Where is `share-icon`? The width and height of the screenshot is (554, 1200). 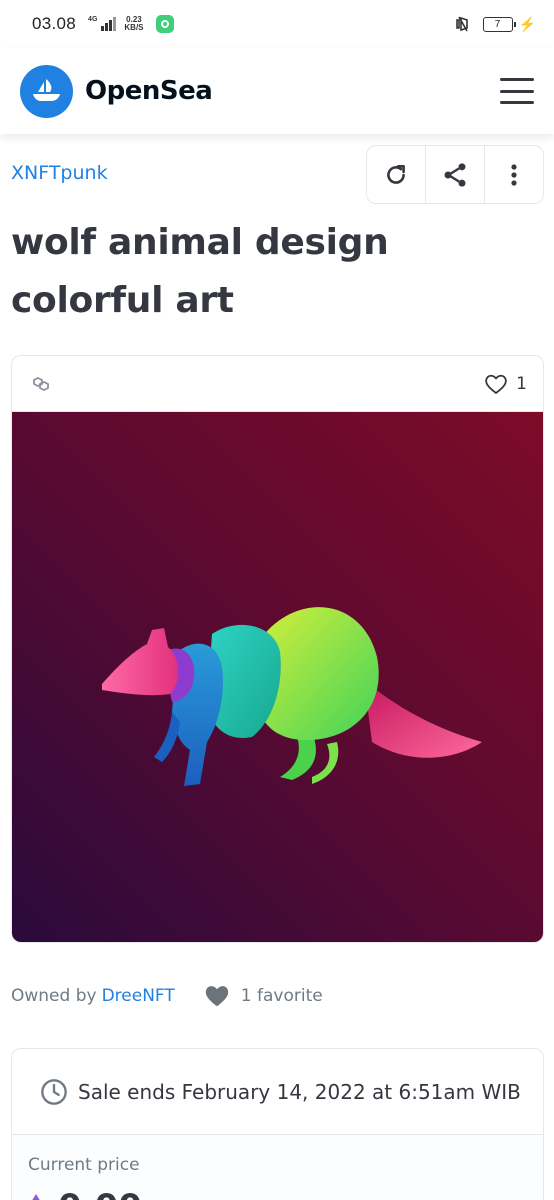 share-icon is located at coordinates (455, 174).